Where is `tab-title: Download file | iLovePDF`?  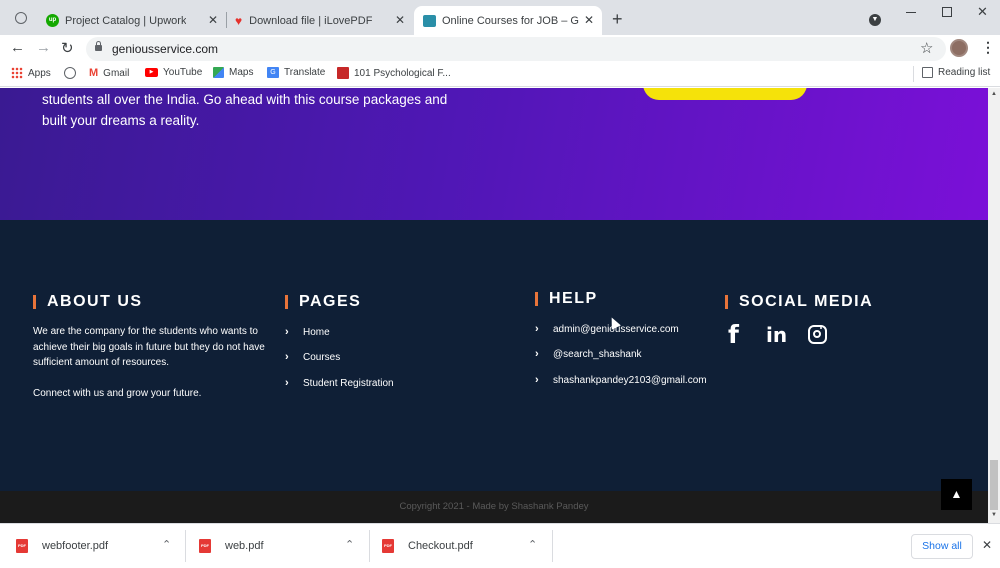 tab-title: Download file | iLovePDF is located at coordinates (311, 20).